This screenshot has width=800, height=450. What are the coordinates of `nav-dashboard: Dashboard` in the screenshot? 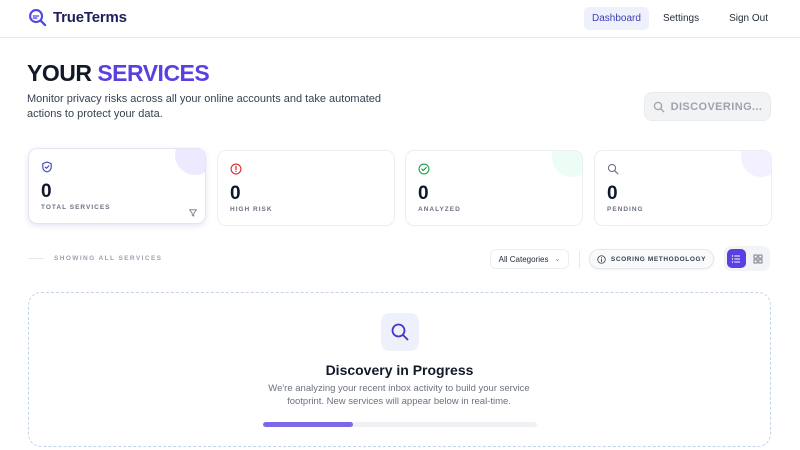 It's located at (616, 18).